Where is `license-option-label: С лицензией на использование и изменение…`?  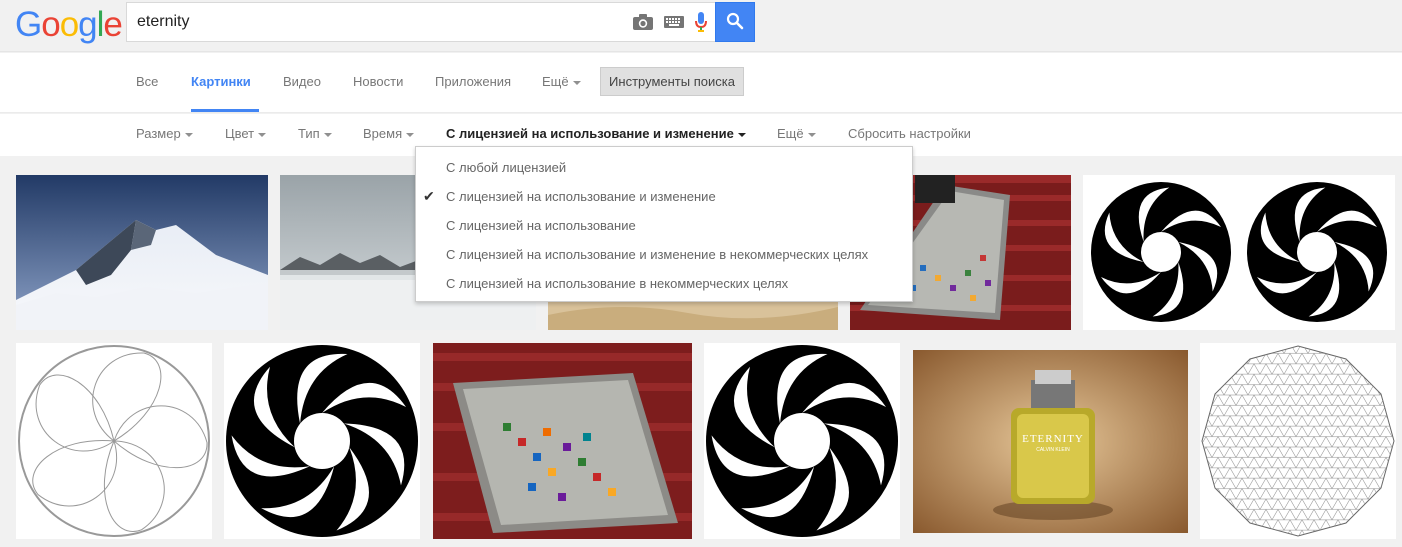 license-option-label: С лицензией на использование и изменение… is located at coordinates (657, 254).